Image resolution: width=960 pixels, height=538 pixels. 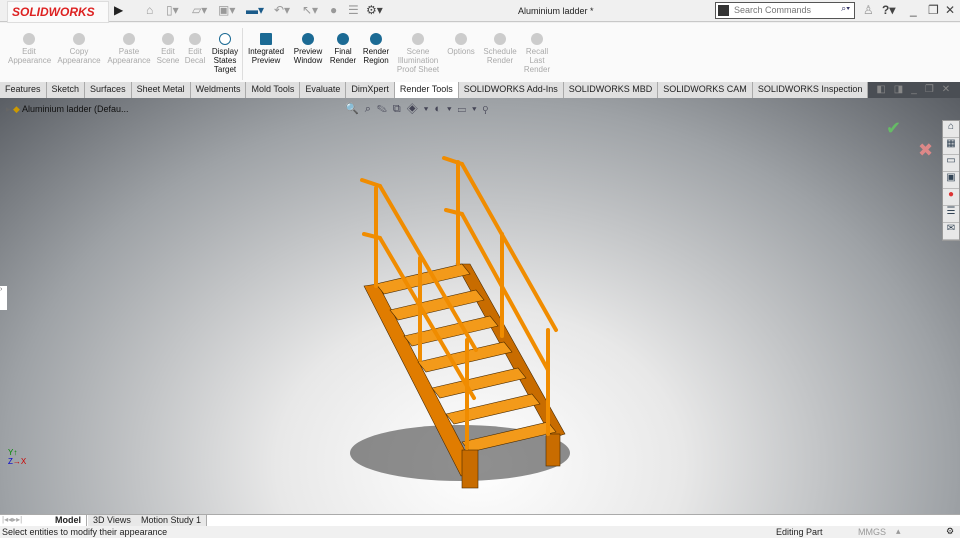 What do you see at coordinates (537, 39) in the screenshot?
I see `recall-render-icon` at bounding box center [537, 39].